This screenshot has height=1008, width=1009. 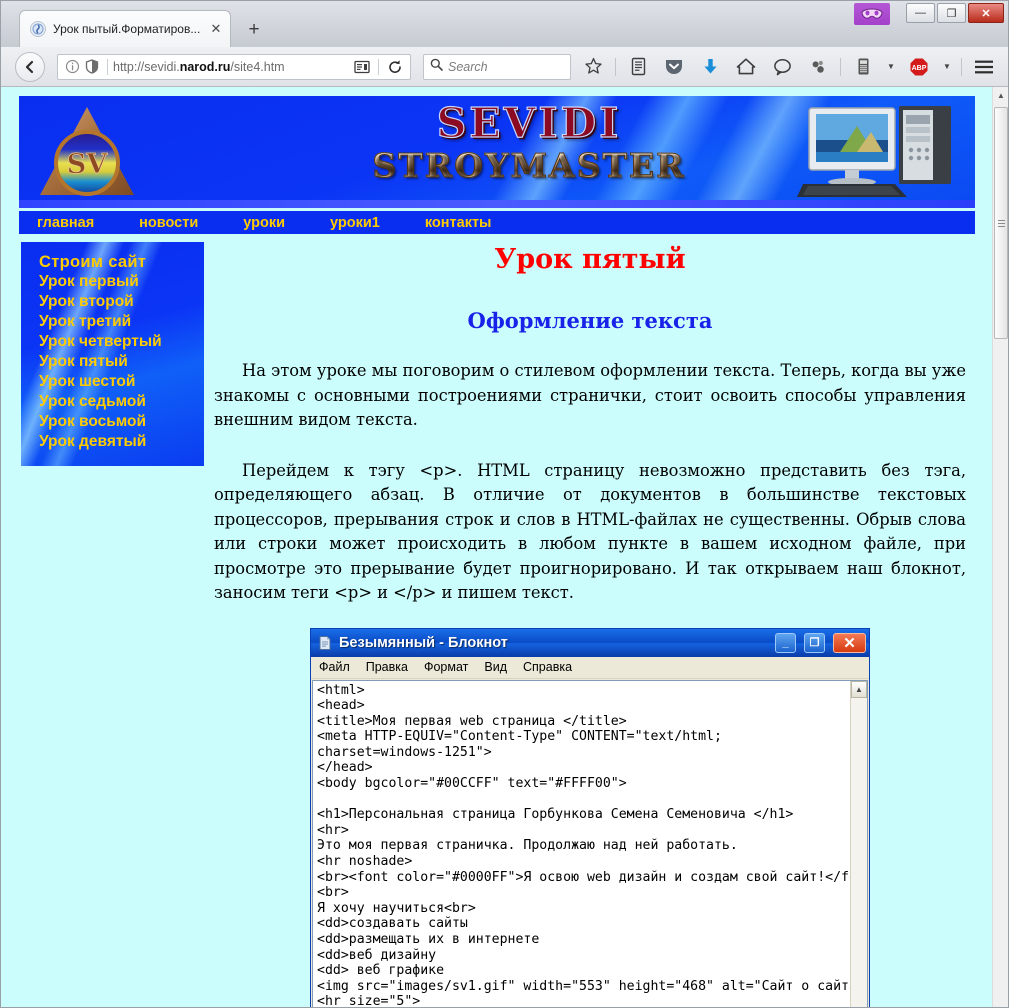 I want to click on window-controls: — ❐ ✕, so click(x=929, y=14).